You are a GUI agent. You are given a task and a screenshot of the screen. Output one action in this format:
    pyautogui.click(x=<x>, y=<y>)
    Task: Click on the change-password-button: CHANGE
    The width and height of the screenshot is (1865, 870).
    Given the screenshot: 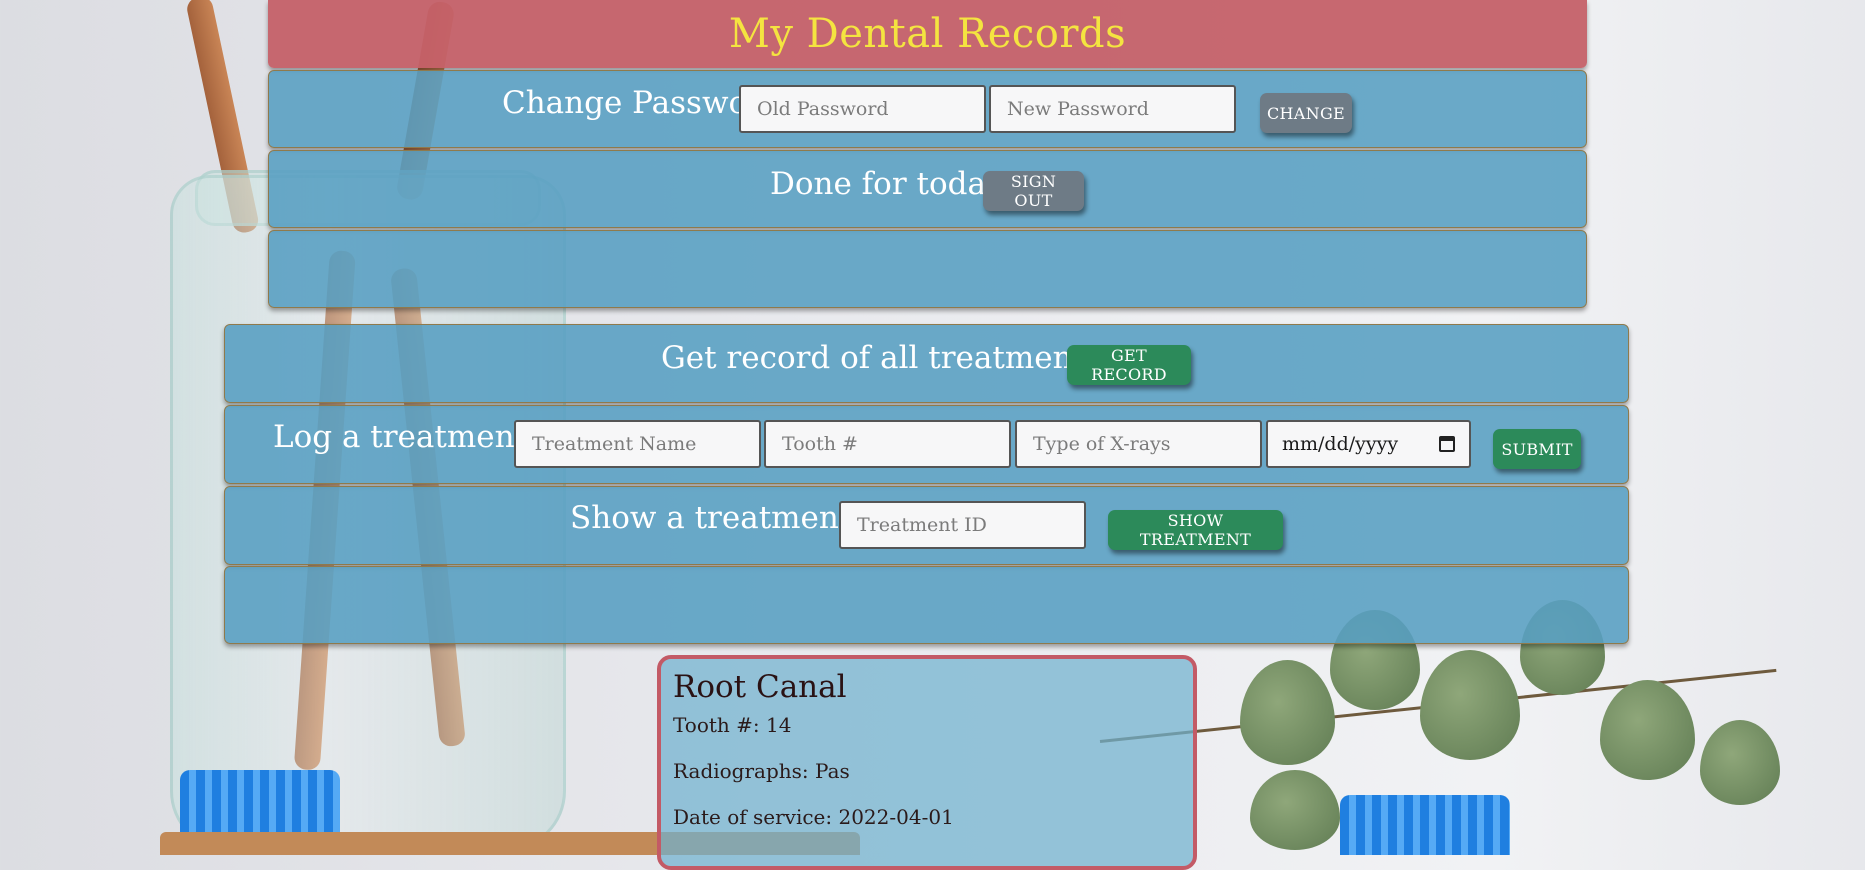 What is the action you would take?
    pyautogui.click(x=1306, y=113)
    